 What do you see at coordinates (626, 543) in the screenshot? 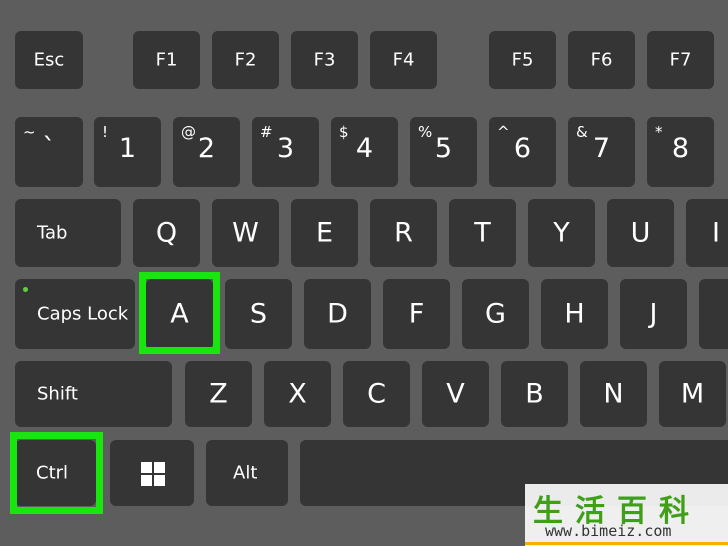
I see `watermark-bar` at bounding box center [626, 543].